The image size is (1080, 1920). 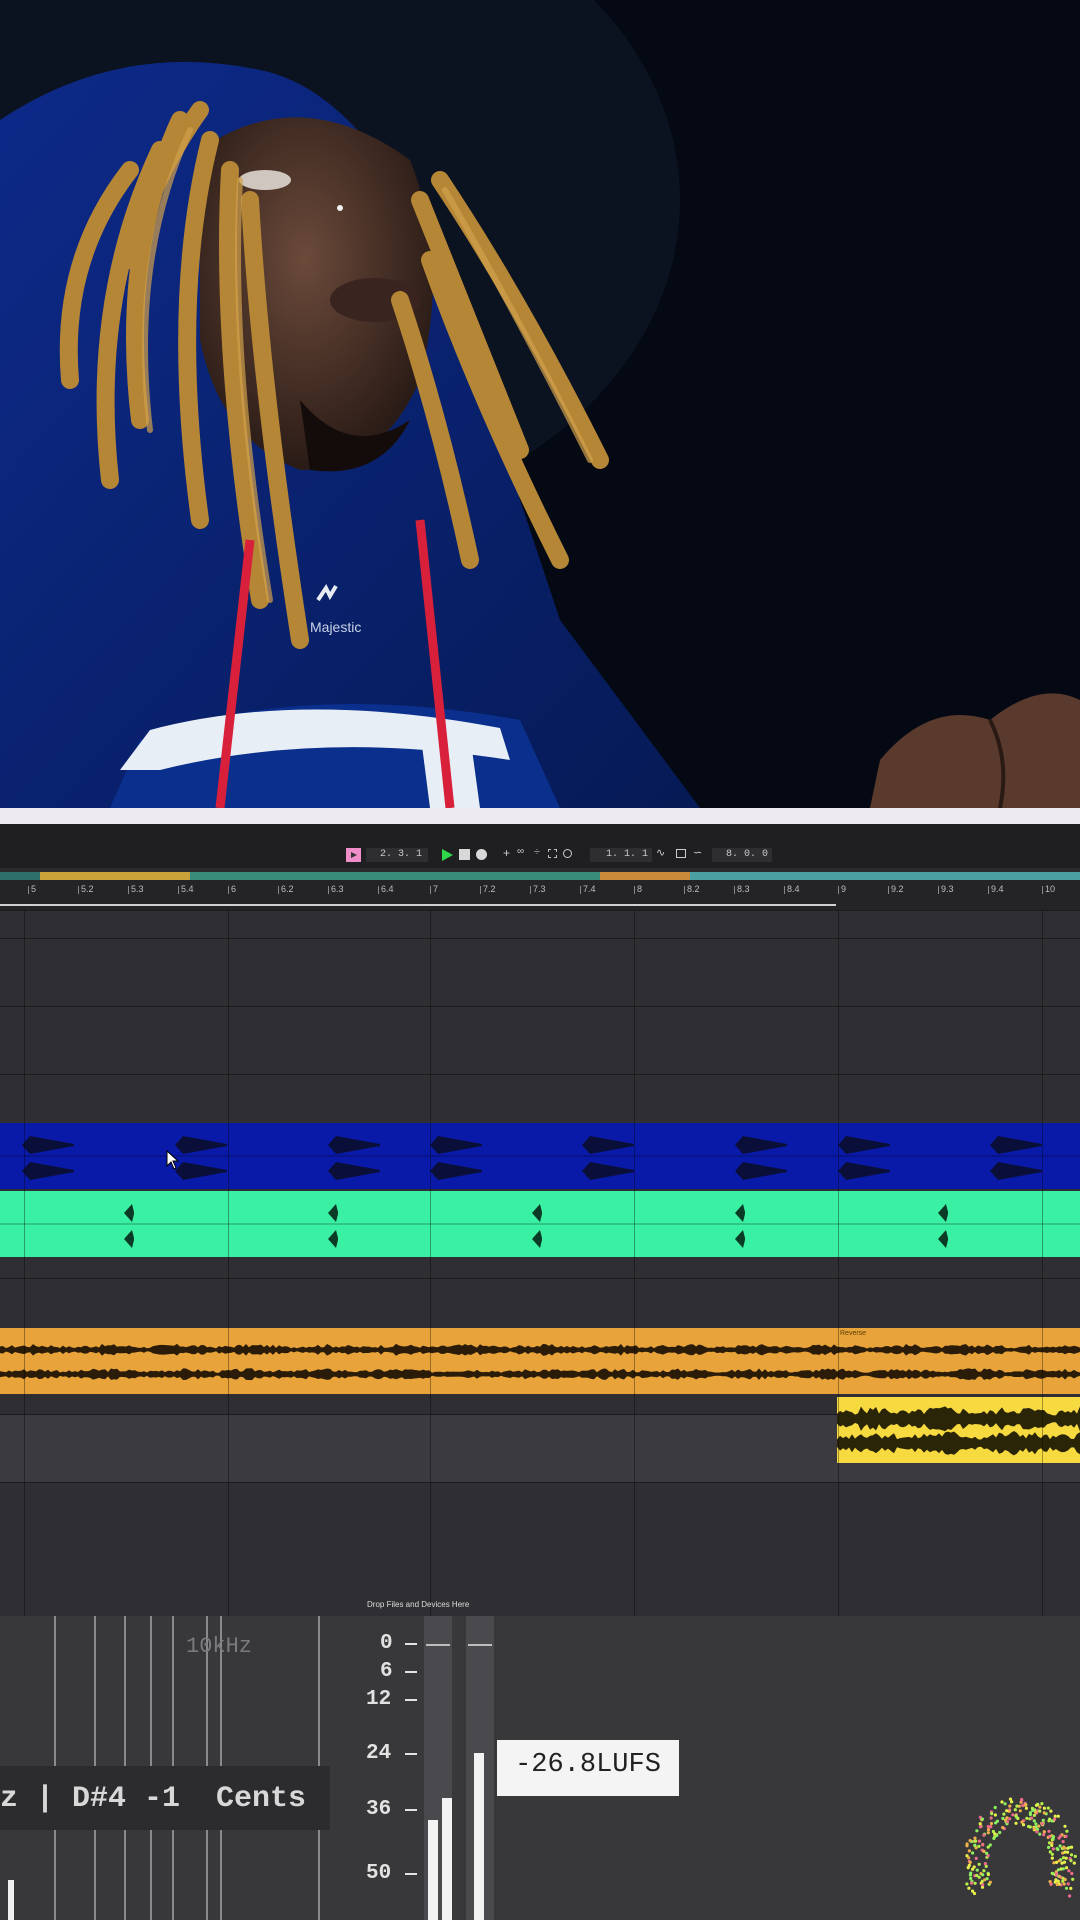 What do you see at coordinates (537, 852) in the screenshot?
I see `metronome-icon: ÷` at bounding box center [537, 852].